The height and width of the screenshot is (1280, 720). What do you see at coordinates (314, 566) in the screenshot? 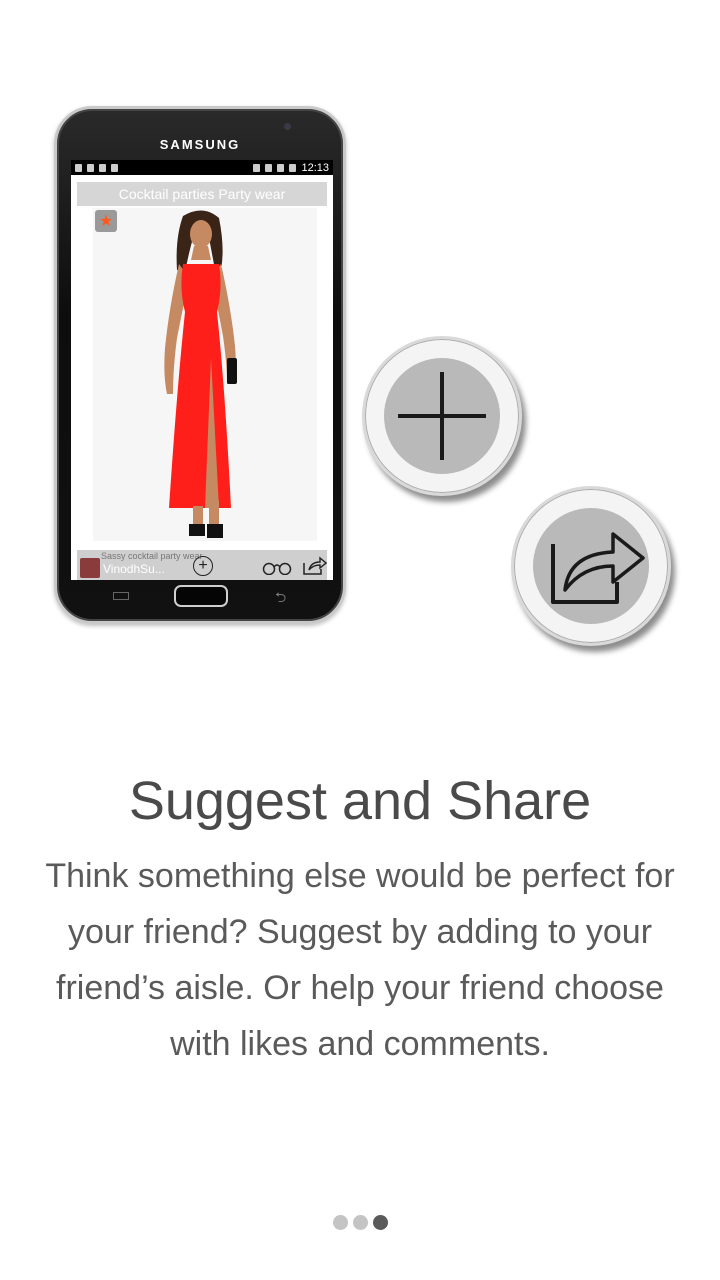
I see `share-icon` at bounding box center [314, 566].